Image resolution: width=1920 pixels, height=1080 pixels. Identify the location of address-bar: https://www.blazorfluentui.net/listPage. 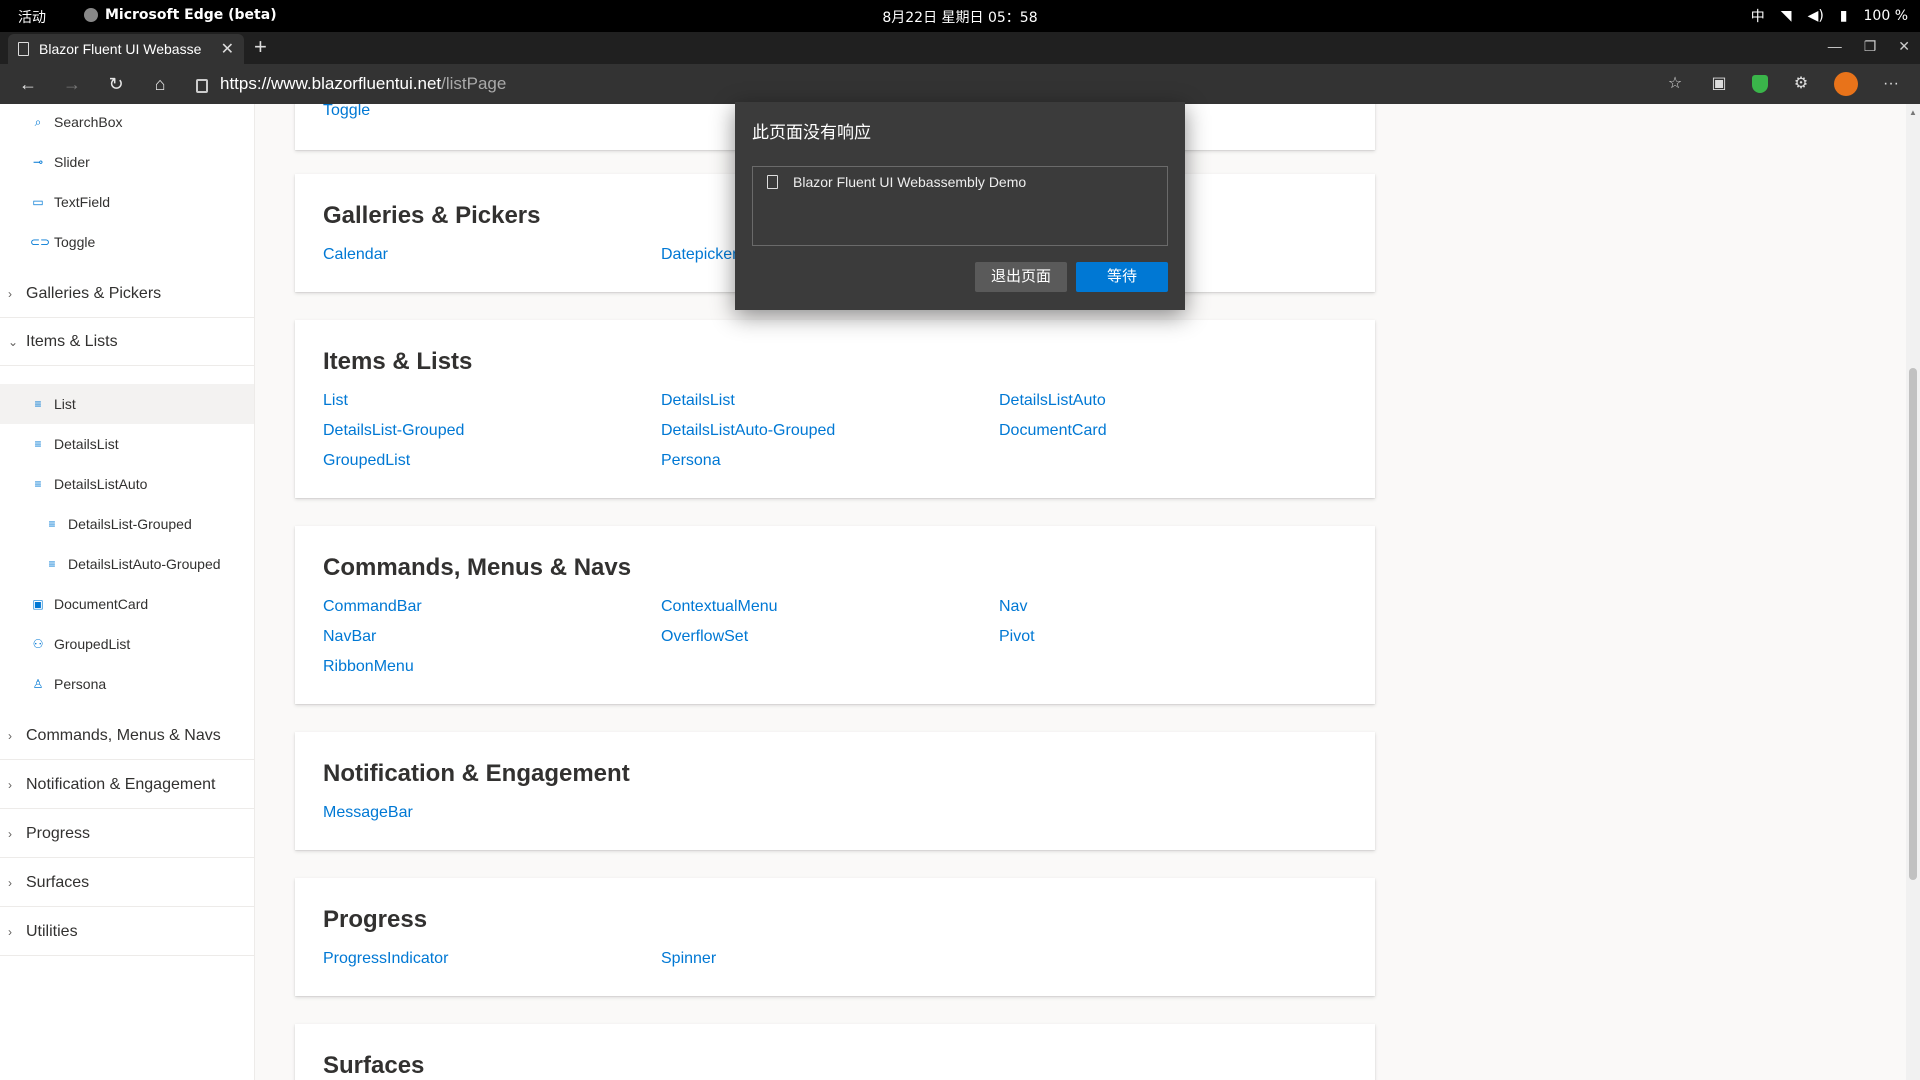
(921, 84).